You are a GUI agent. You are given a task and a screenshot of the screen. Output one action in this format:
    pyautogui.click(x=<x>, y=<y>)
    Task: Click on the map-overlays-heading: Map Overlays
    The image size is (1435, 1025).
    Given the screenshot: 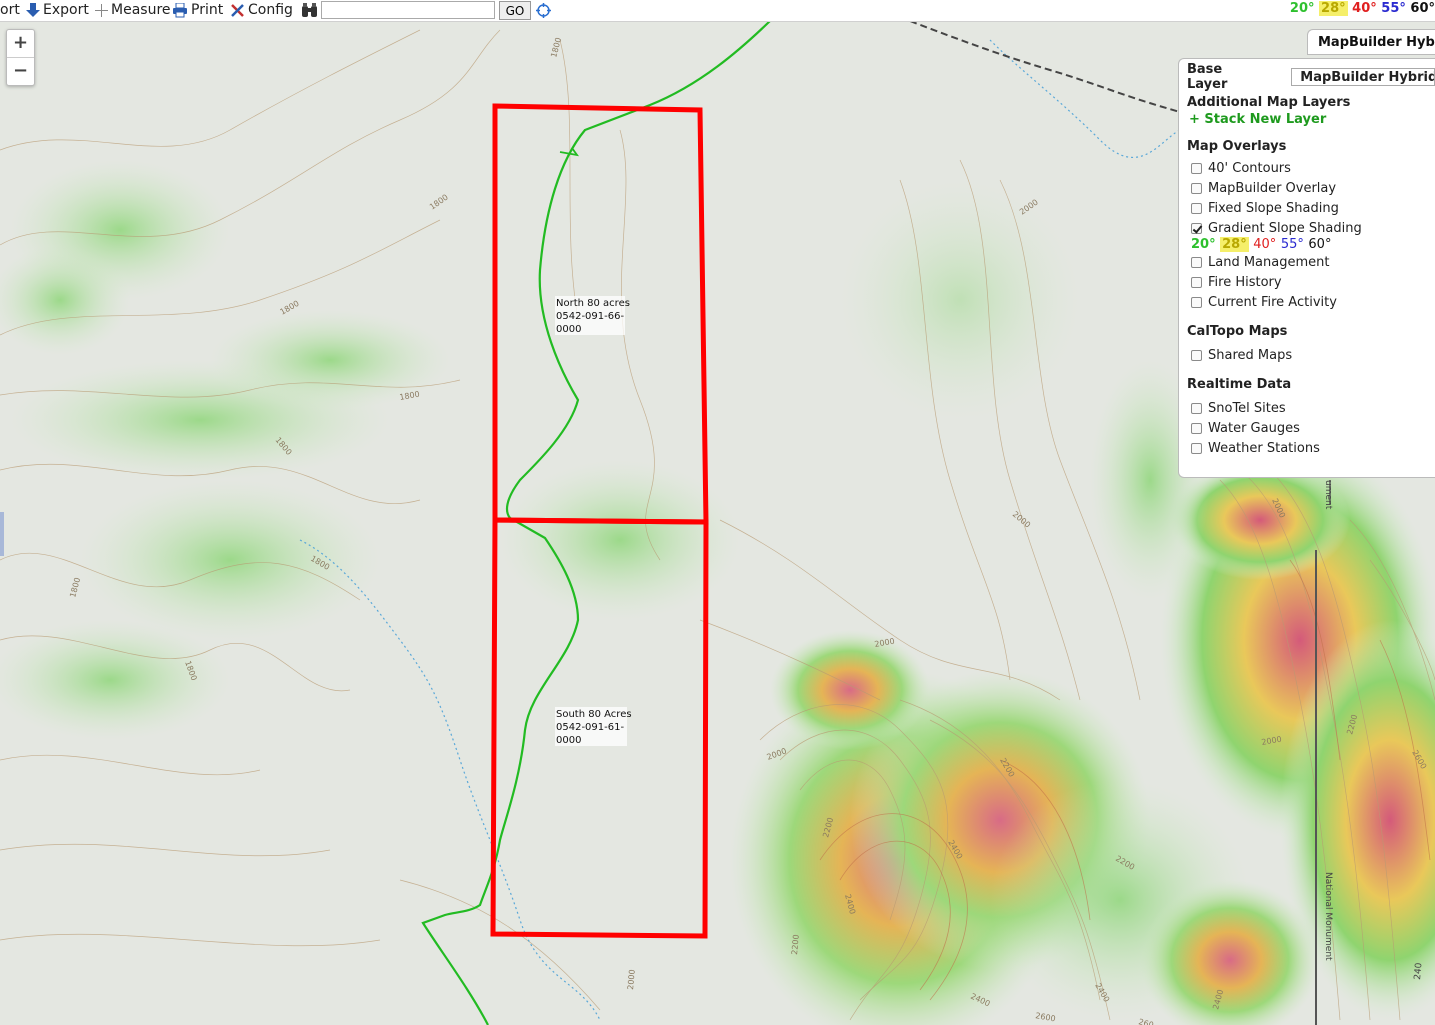 What is the action you would take?
    pyautogui.click(x=1237, y=146)
    